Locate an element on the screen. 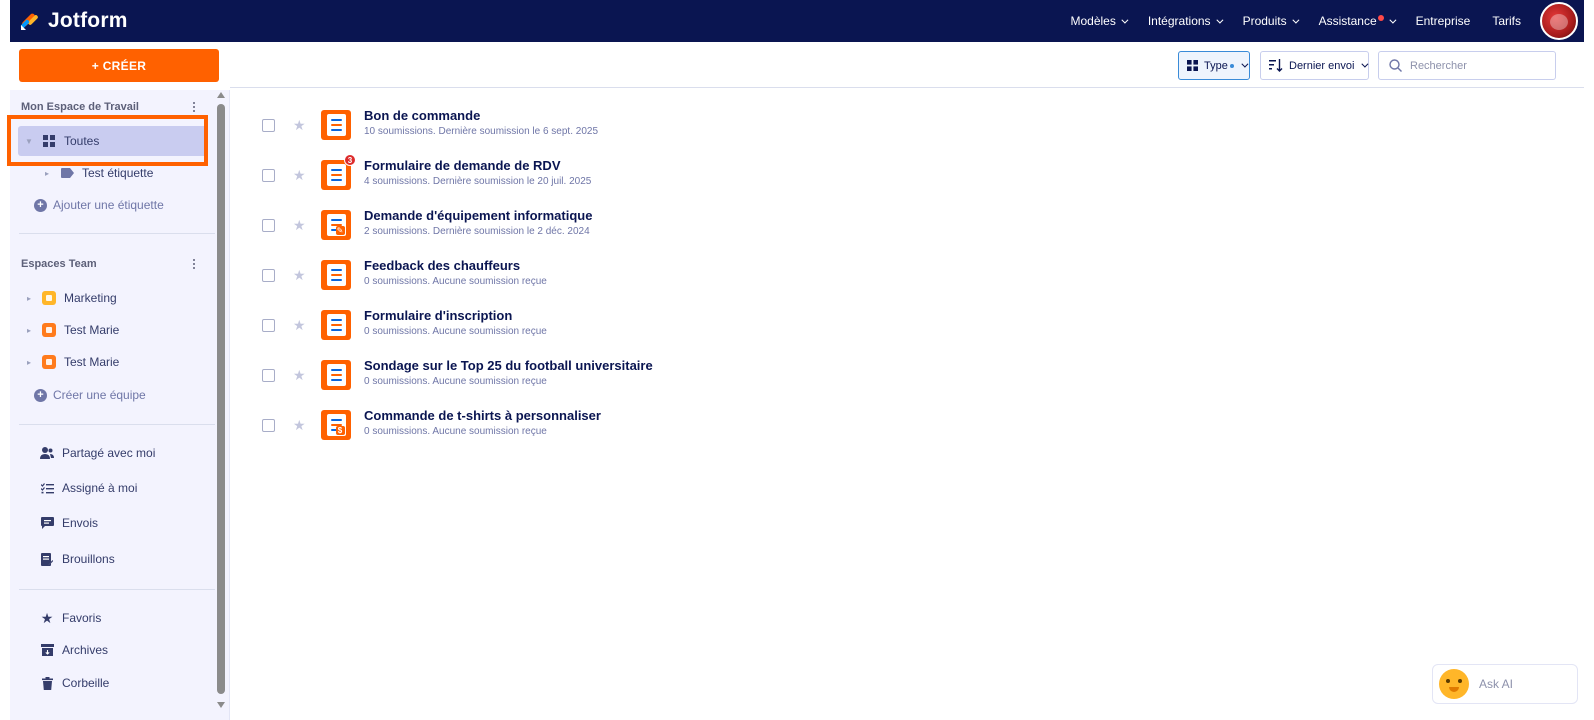 The height and width of the screenshot is (720, 1594). sidebar-item-corbeille: Corbeille is located at coordinates (129, 683).